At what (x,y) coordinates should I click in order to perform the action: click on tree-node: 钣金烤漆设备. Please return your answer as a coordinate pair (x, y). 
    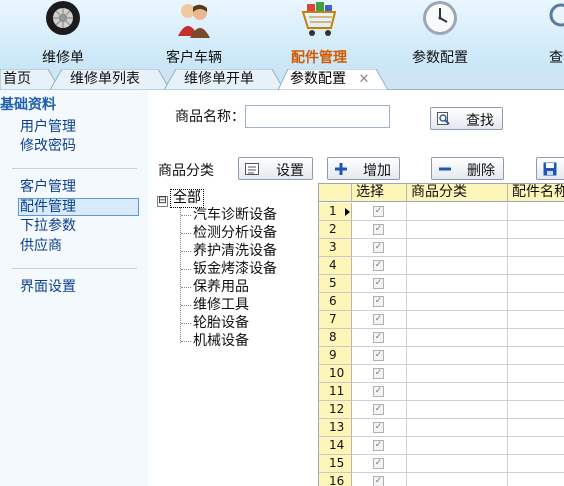
    Looking at the image, I should click on (235, 269).